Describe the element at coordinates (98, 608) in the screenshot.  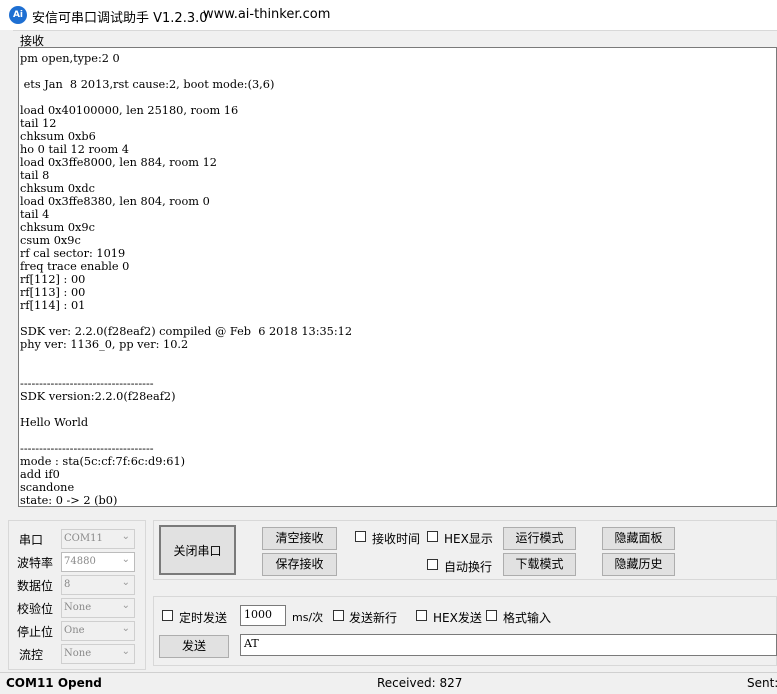
I see `parity-select: None ⌄` at that location.